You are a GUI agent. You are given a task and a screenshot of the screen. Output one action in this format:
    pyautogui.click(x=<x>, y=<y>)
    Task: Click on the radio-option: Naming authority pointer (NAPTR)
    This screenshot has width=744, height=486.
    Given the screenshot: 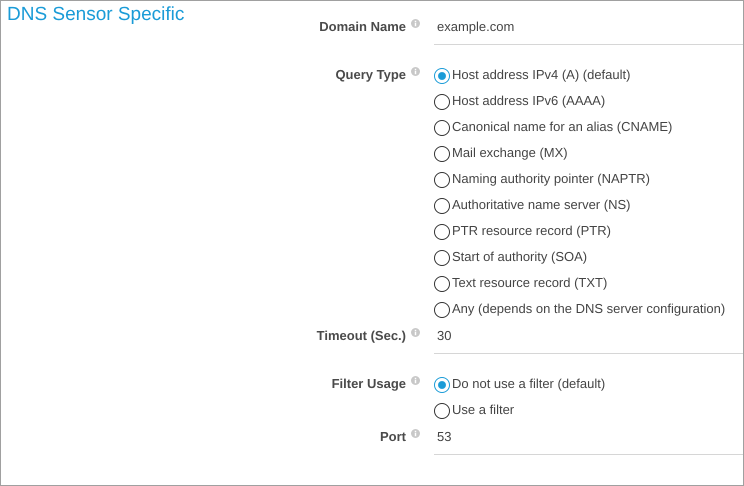 What is the action you would take?
    pyautogui.click(x=542, y=178)
    